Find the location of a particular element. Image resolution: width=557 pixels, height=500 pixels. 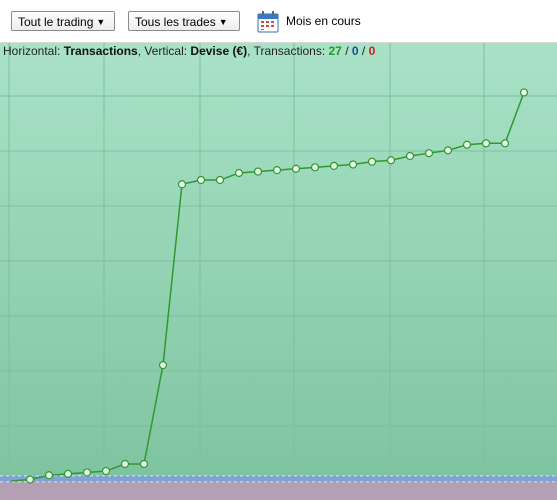

trading-filter-dropdown: Tout le trading ▼ is located at coordinates (63, 21).